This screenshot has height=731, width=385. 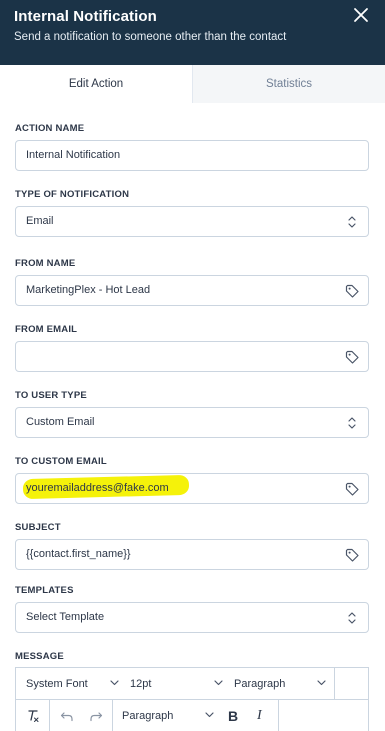 I want to click on templates-select: Select Template, so click(x=192, y=617).